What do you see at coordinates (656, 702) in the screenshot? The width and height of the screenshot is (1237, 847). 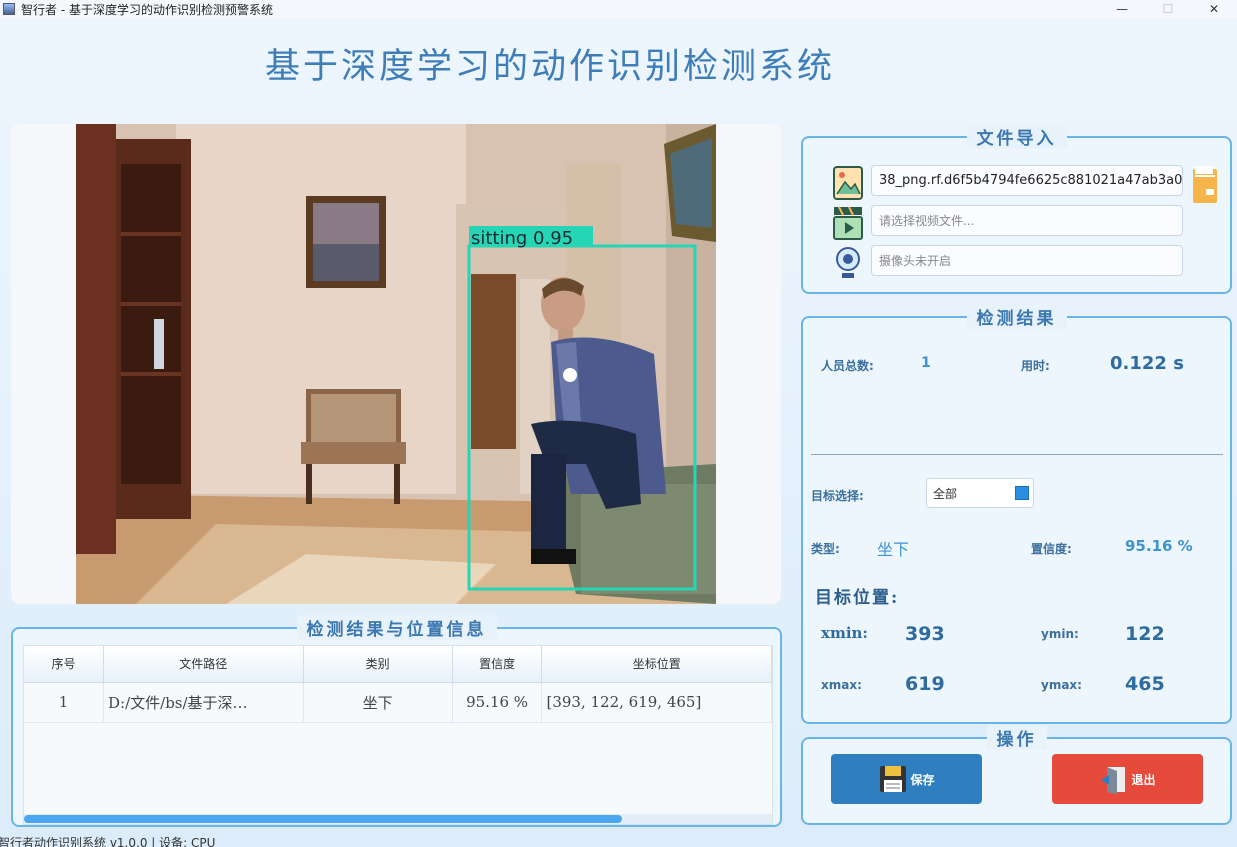 I see `cell-position: [393, 122, 619, 465]` at bounding box center [656, 702].